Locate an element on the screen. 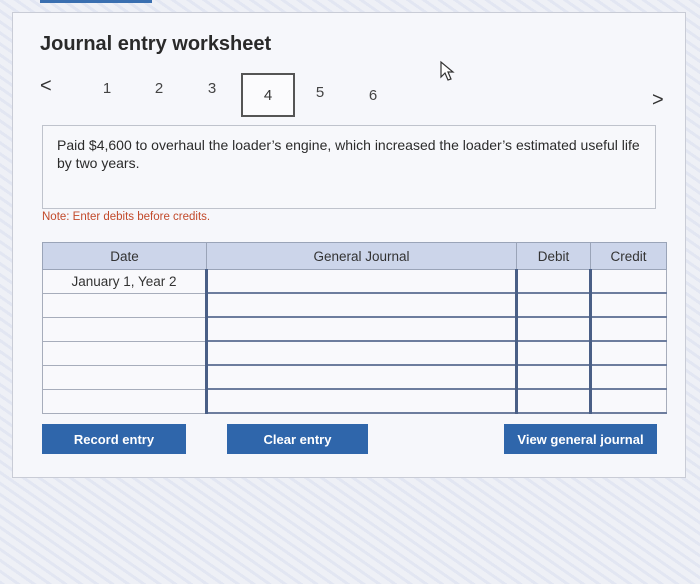 This screenshot has width=700, height=584. page-6-link: 6 is located at coordinates (373, 95).